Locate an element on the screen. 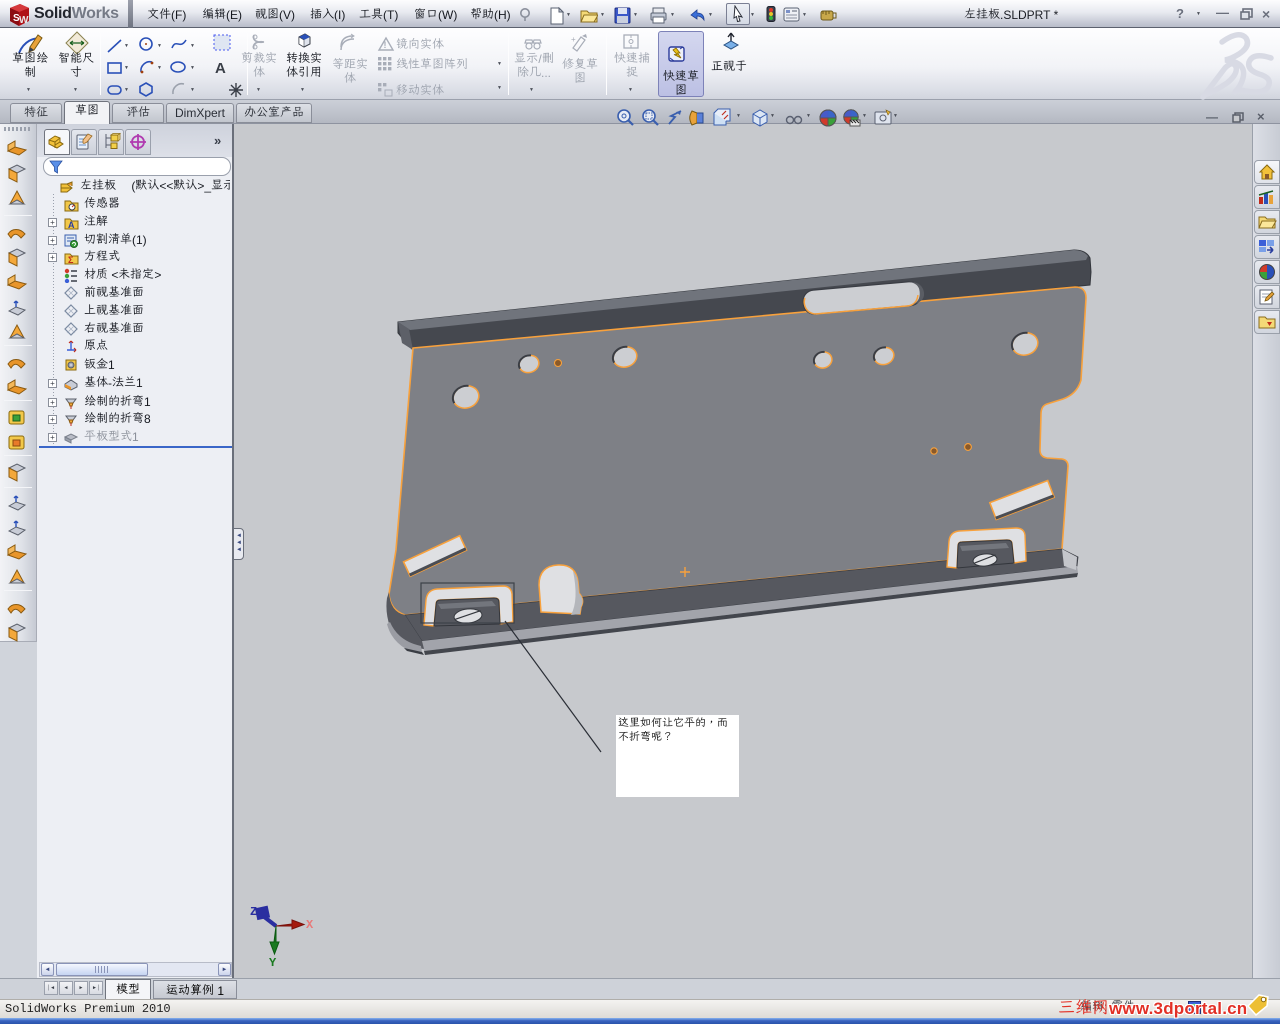 This screenshot has width=1280, height=1024. svg-text: Y is located at coordinates (273, 963).